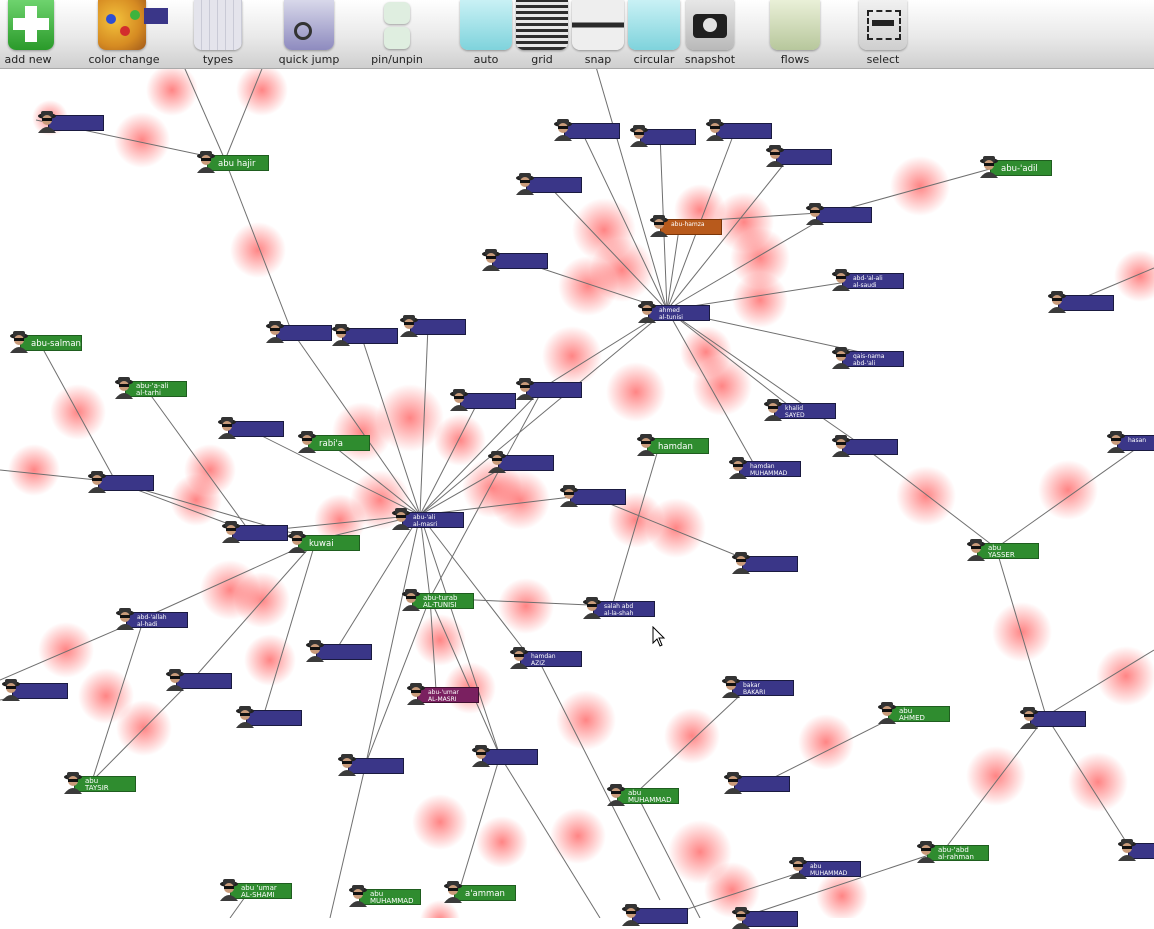 The image size is (1154, 929). I want to click on types-label: types, so click(218, 59).